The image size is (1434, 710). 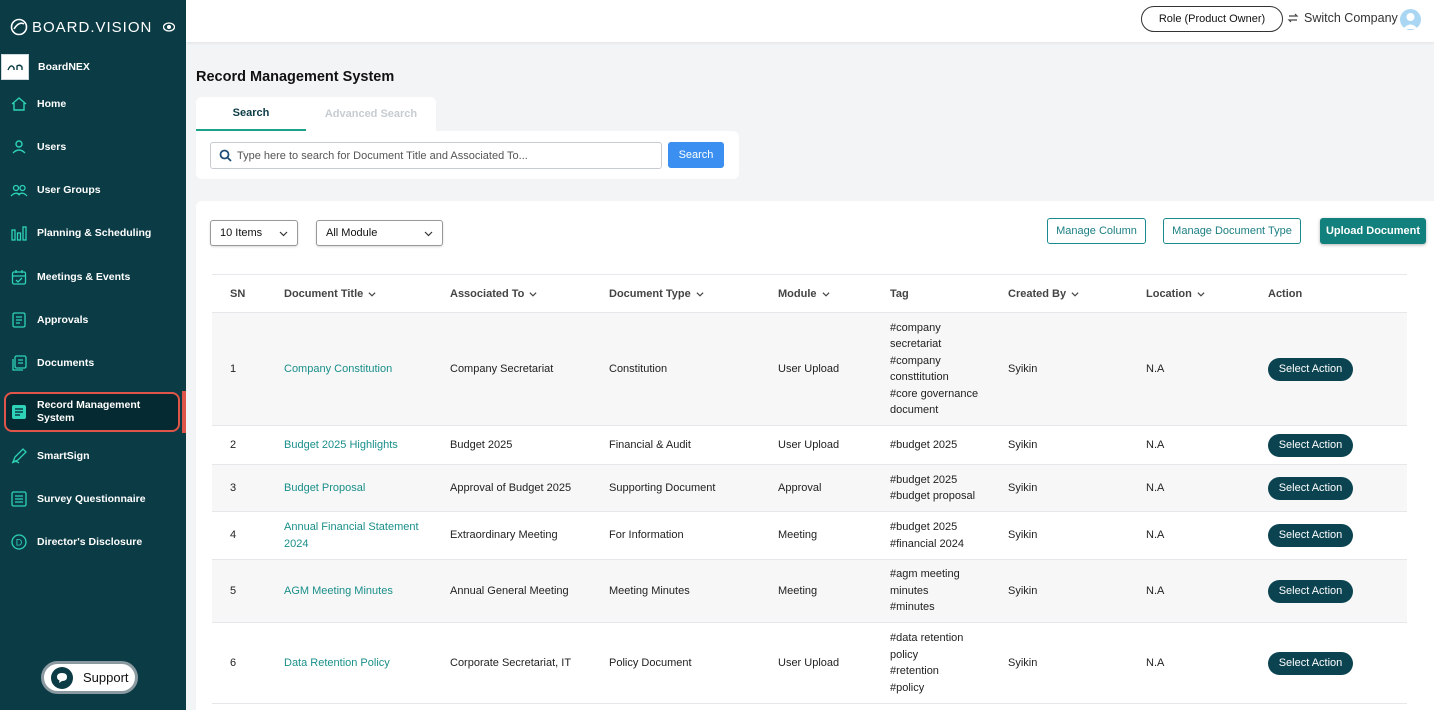 I want to click on search-box, so click(x=436, y=155).